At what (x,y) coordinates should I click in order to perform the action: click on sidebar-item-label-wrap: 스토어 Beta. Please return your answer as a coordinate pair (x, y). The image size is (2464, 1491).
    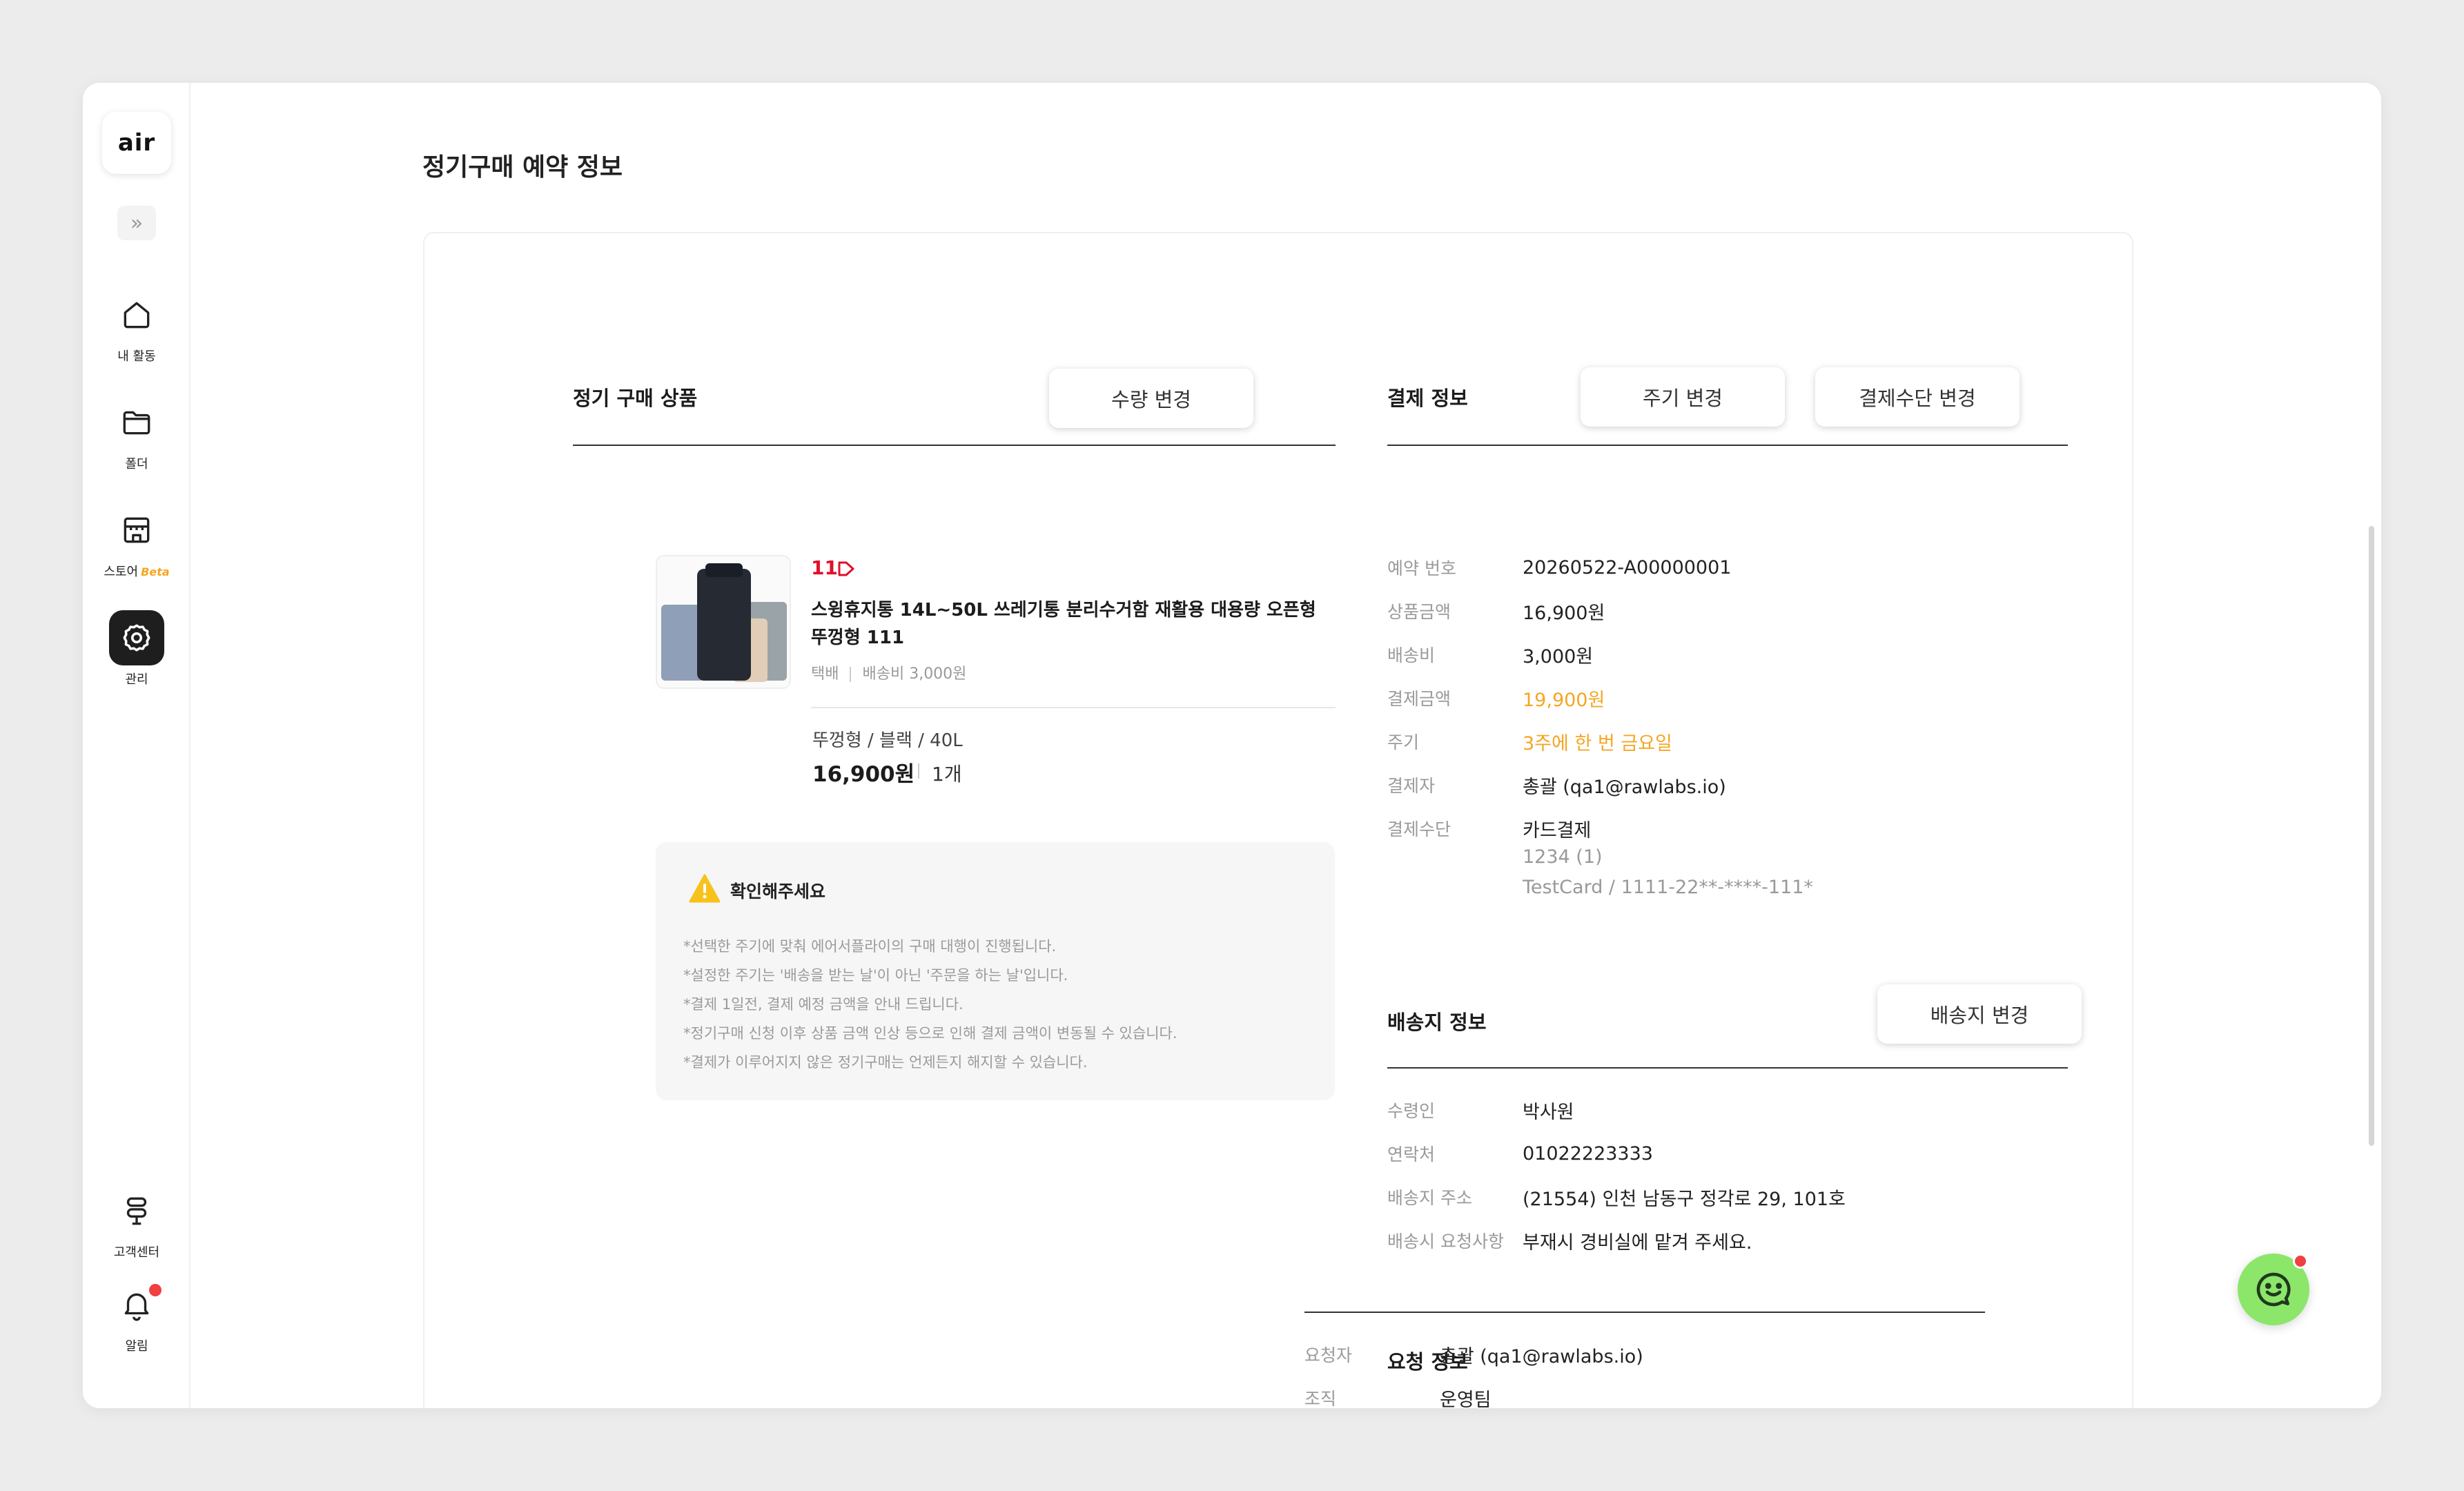
    Looking at the image, I should click on (136, 571).